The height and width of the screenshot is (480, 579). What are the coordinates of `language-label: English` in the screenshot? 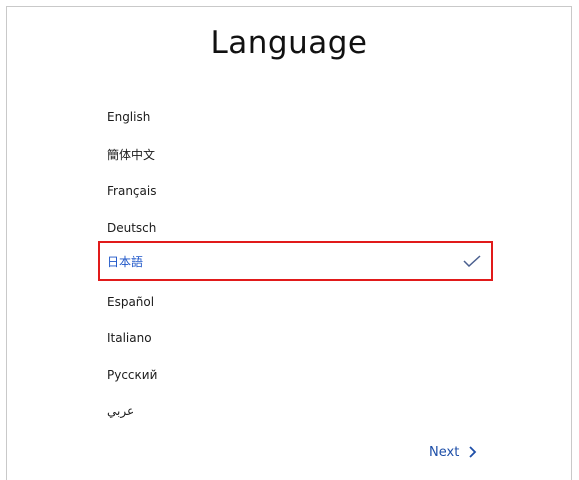 It's located at (129, 117).